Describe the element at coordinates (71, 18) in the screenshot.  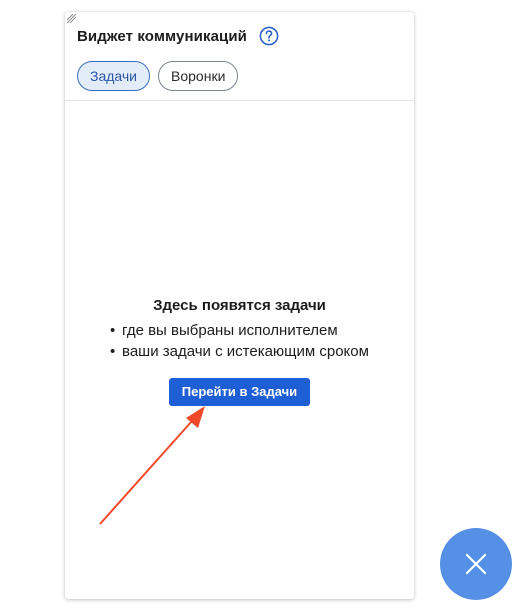
I see `resize-handle-icon` at that location.